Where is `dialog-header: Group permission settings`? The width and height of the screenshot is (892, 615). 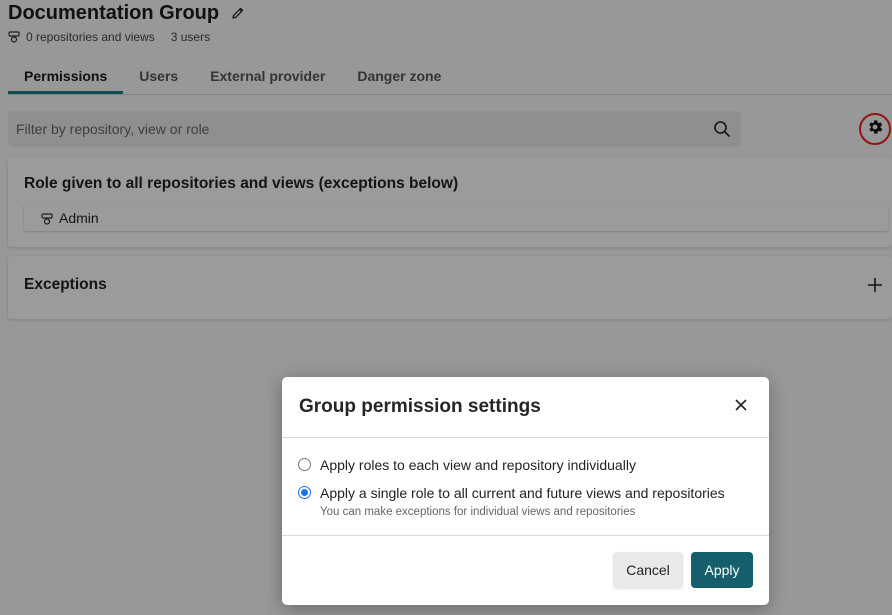
dialog-header: Group permission settings is located at coordinates (525, 407).